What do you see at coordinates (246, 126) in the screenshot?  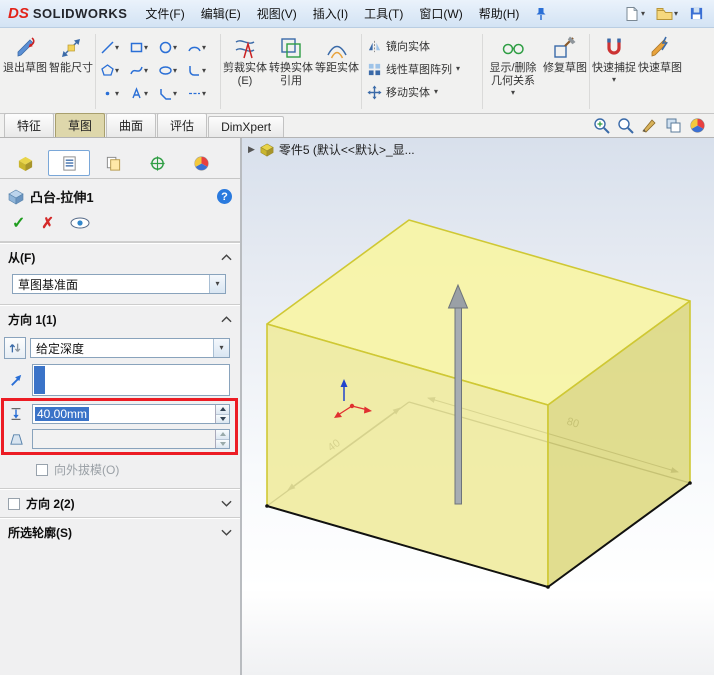 I see `tab-dimxpert: DimXpert` at bounding box center [246, 126].